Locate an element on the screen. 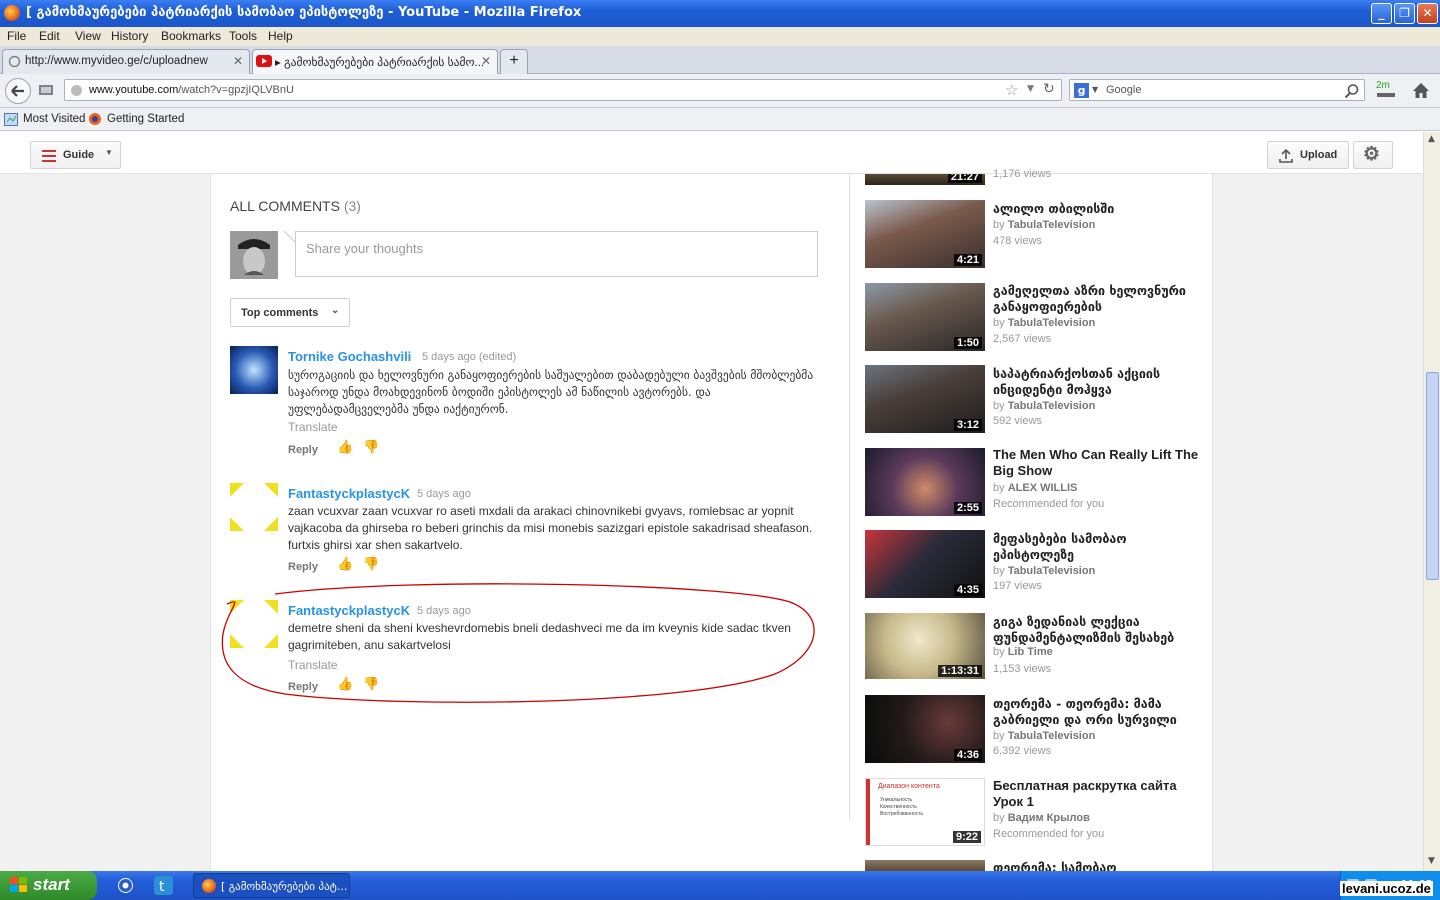 The height and width of the screenshot is (900, 1440). bookmark-getting-started: Getting Started is located at coordinates (145, 119).